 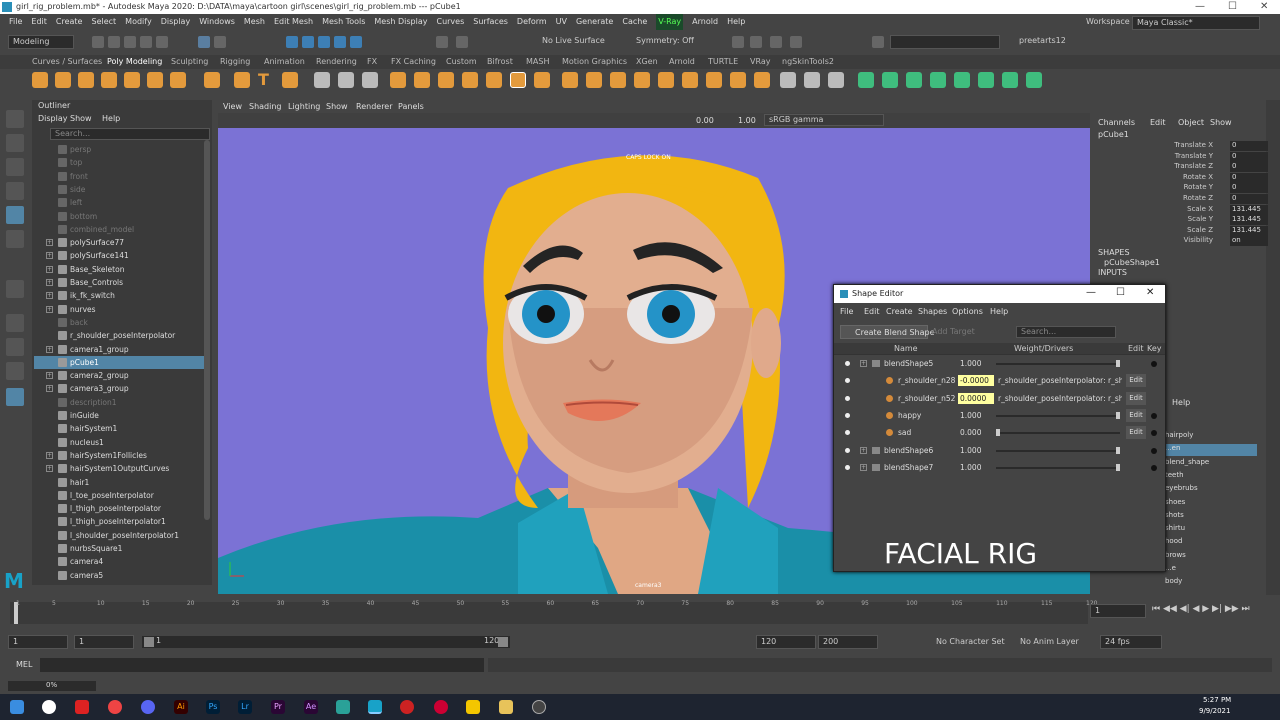 I want to click on display-layer: teeth, so click(x=1211, y=477).